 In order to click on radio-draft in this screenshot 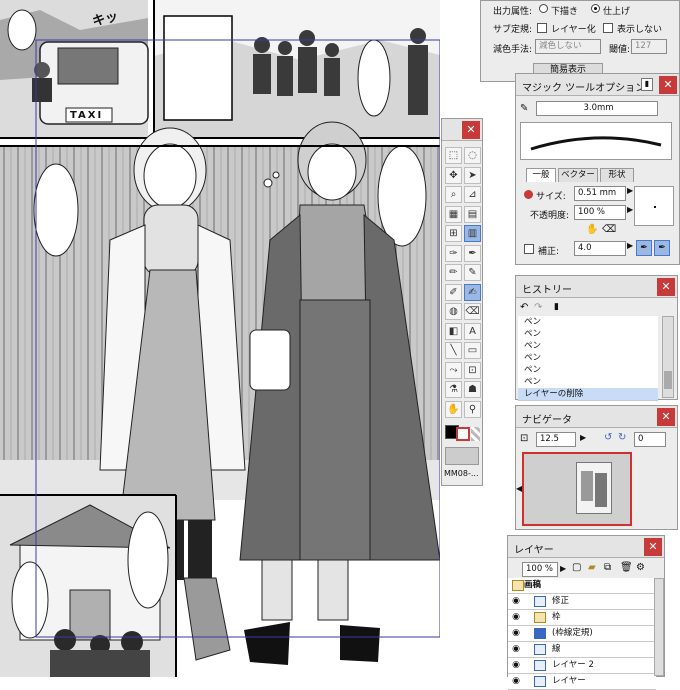, I will do `click(543, 8)`.